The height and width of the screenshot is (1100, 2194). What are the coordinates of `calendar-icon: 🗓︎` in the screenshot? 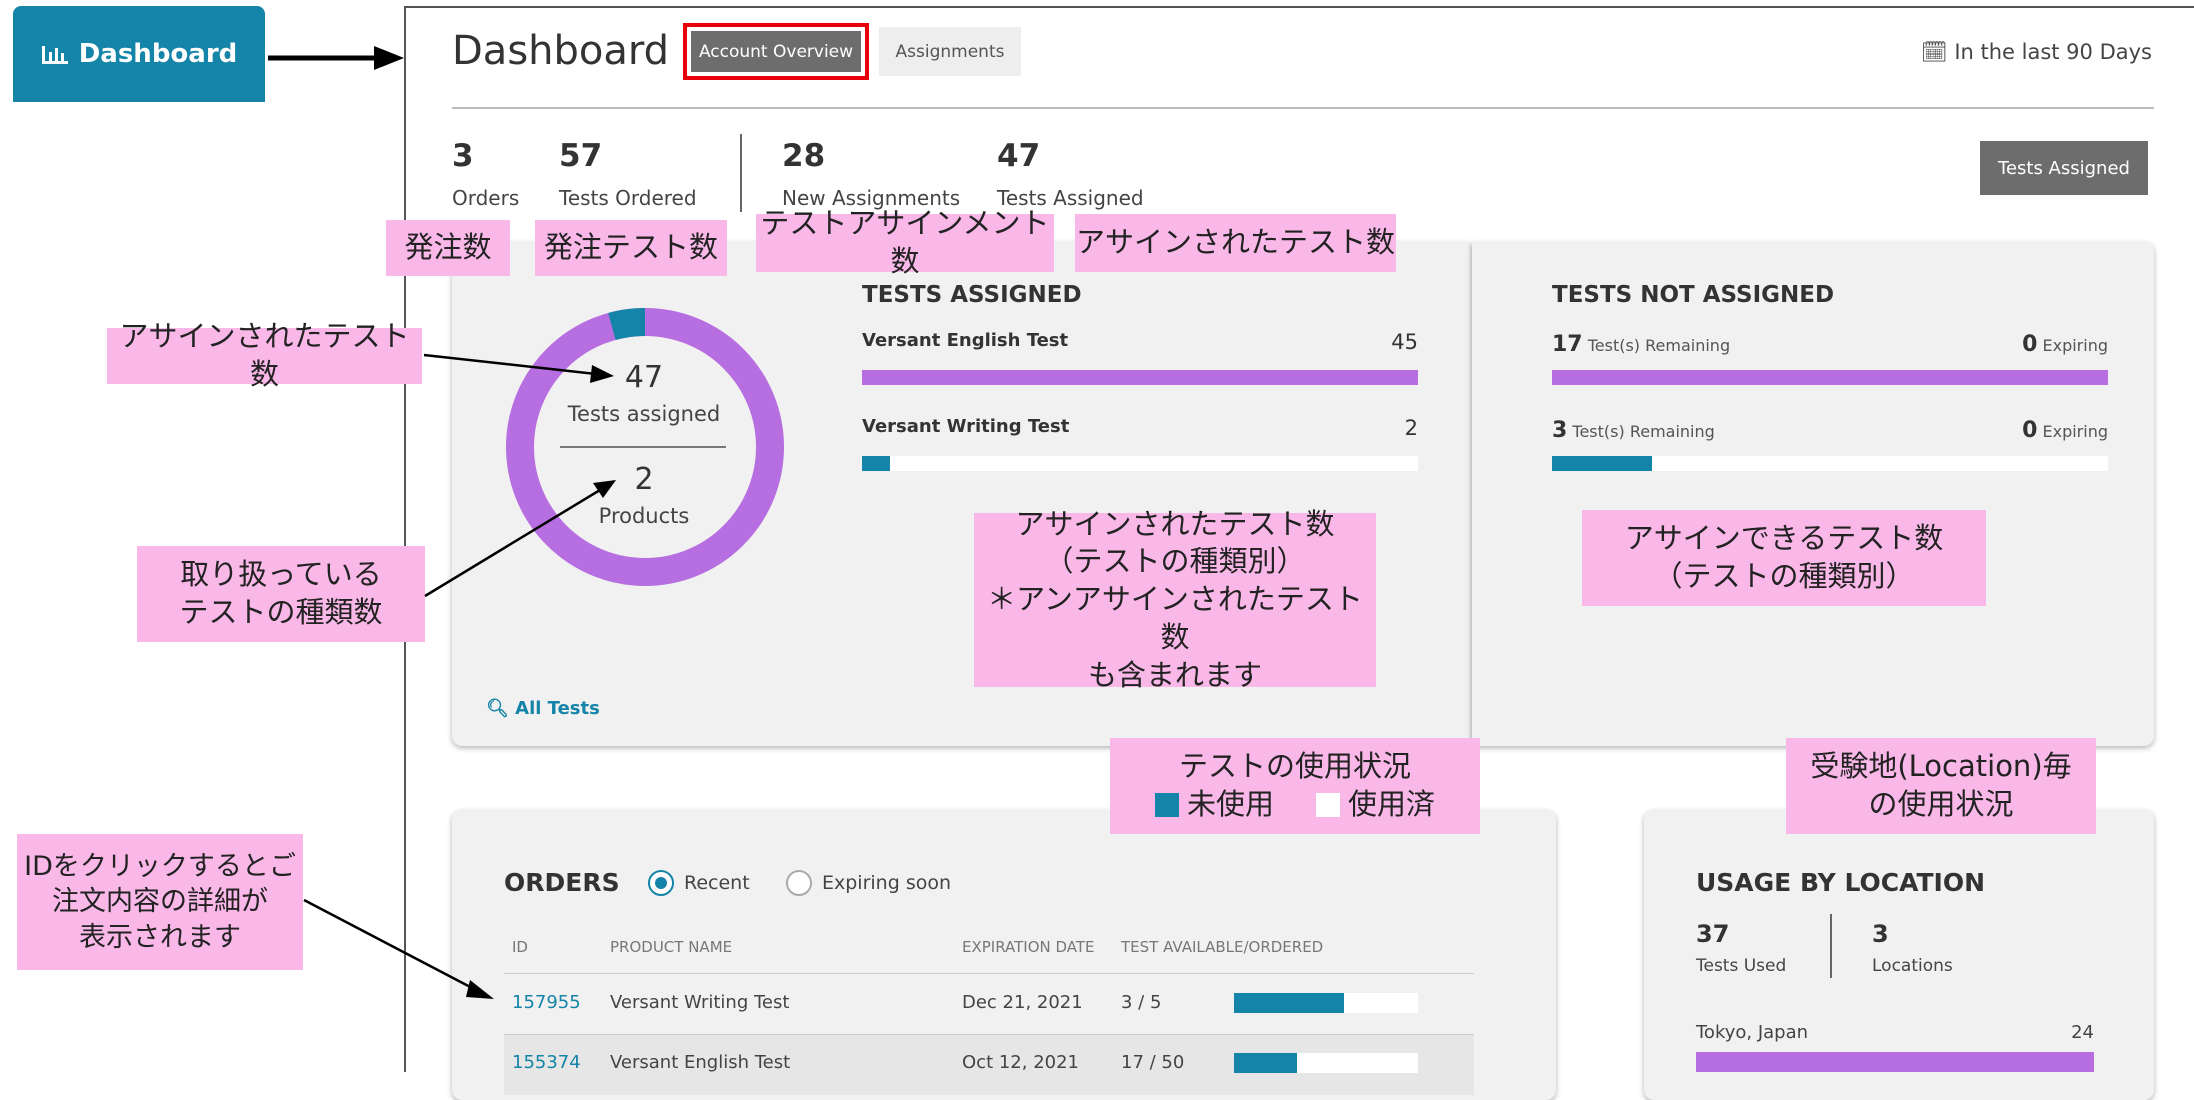 It's located at (1934, 52).